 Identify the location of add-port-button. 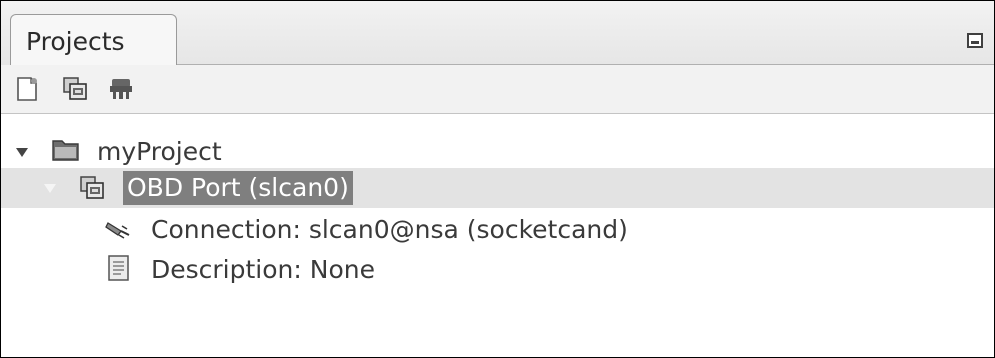
(75, 89).